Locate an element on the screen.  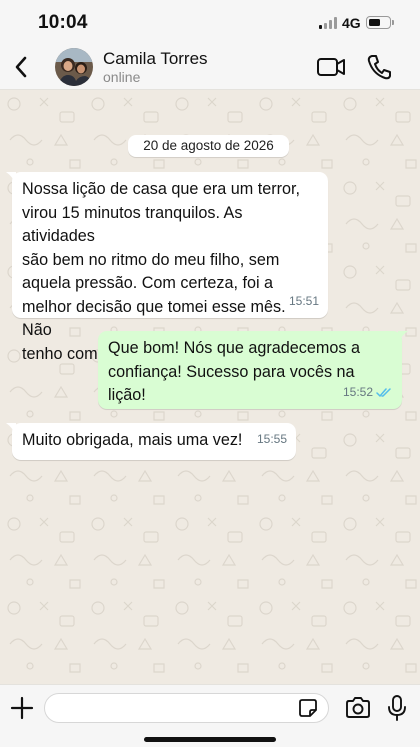
message-bubble-incoming: Muito obrigada, mais uma vez! 15:55 is located at coordinates (151, 441).